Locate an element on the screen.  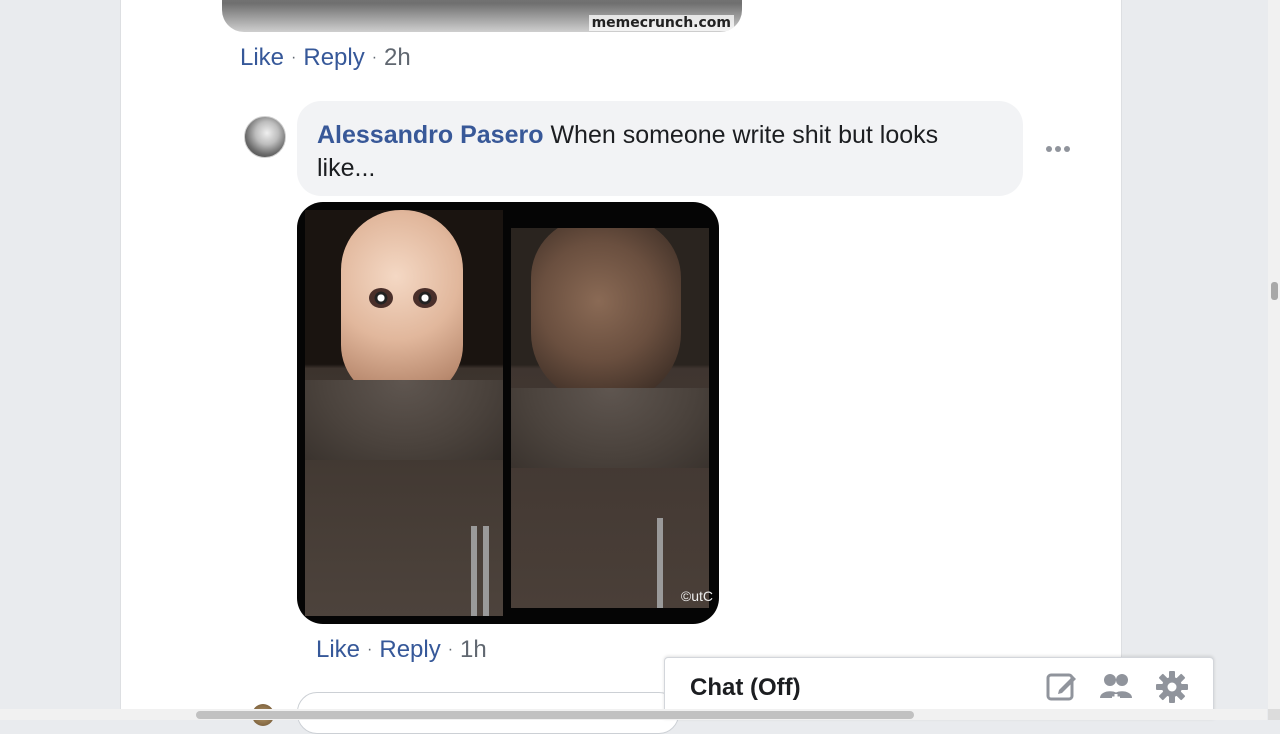
chat-status-label: Chat (Off) is located at coordinates (745, 688).